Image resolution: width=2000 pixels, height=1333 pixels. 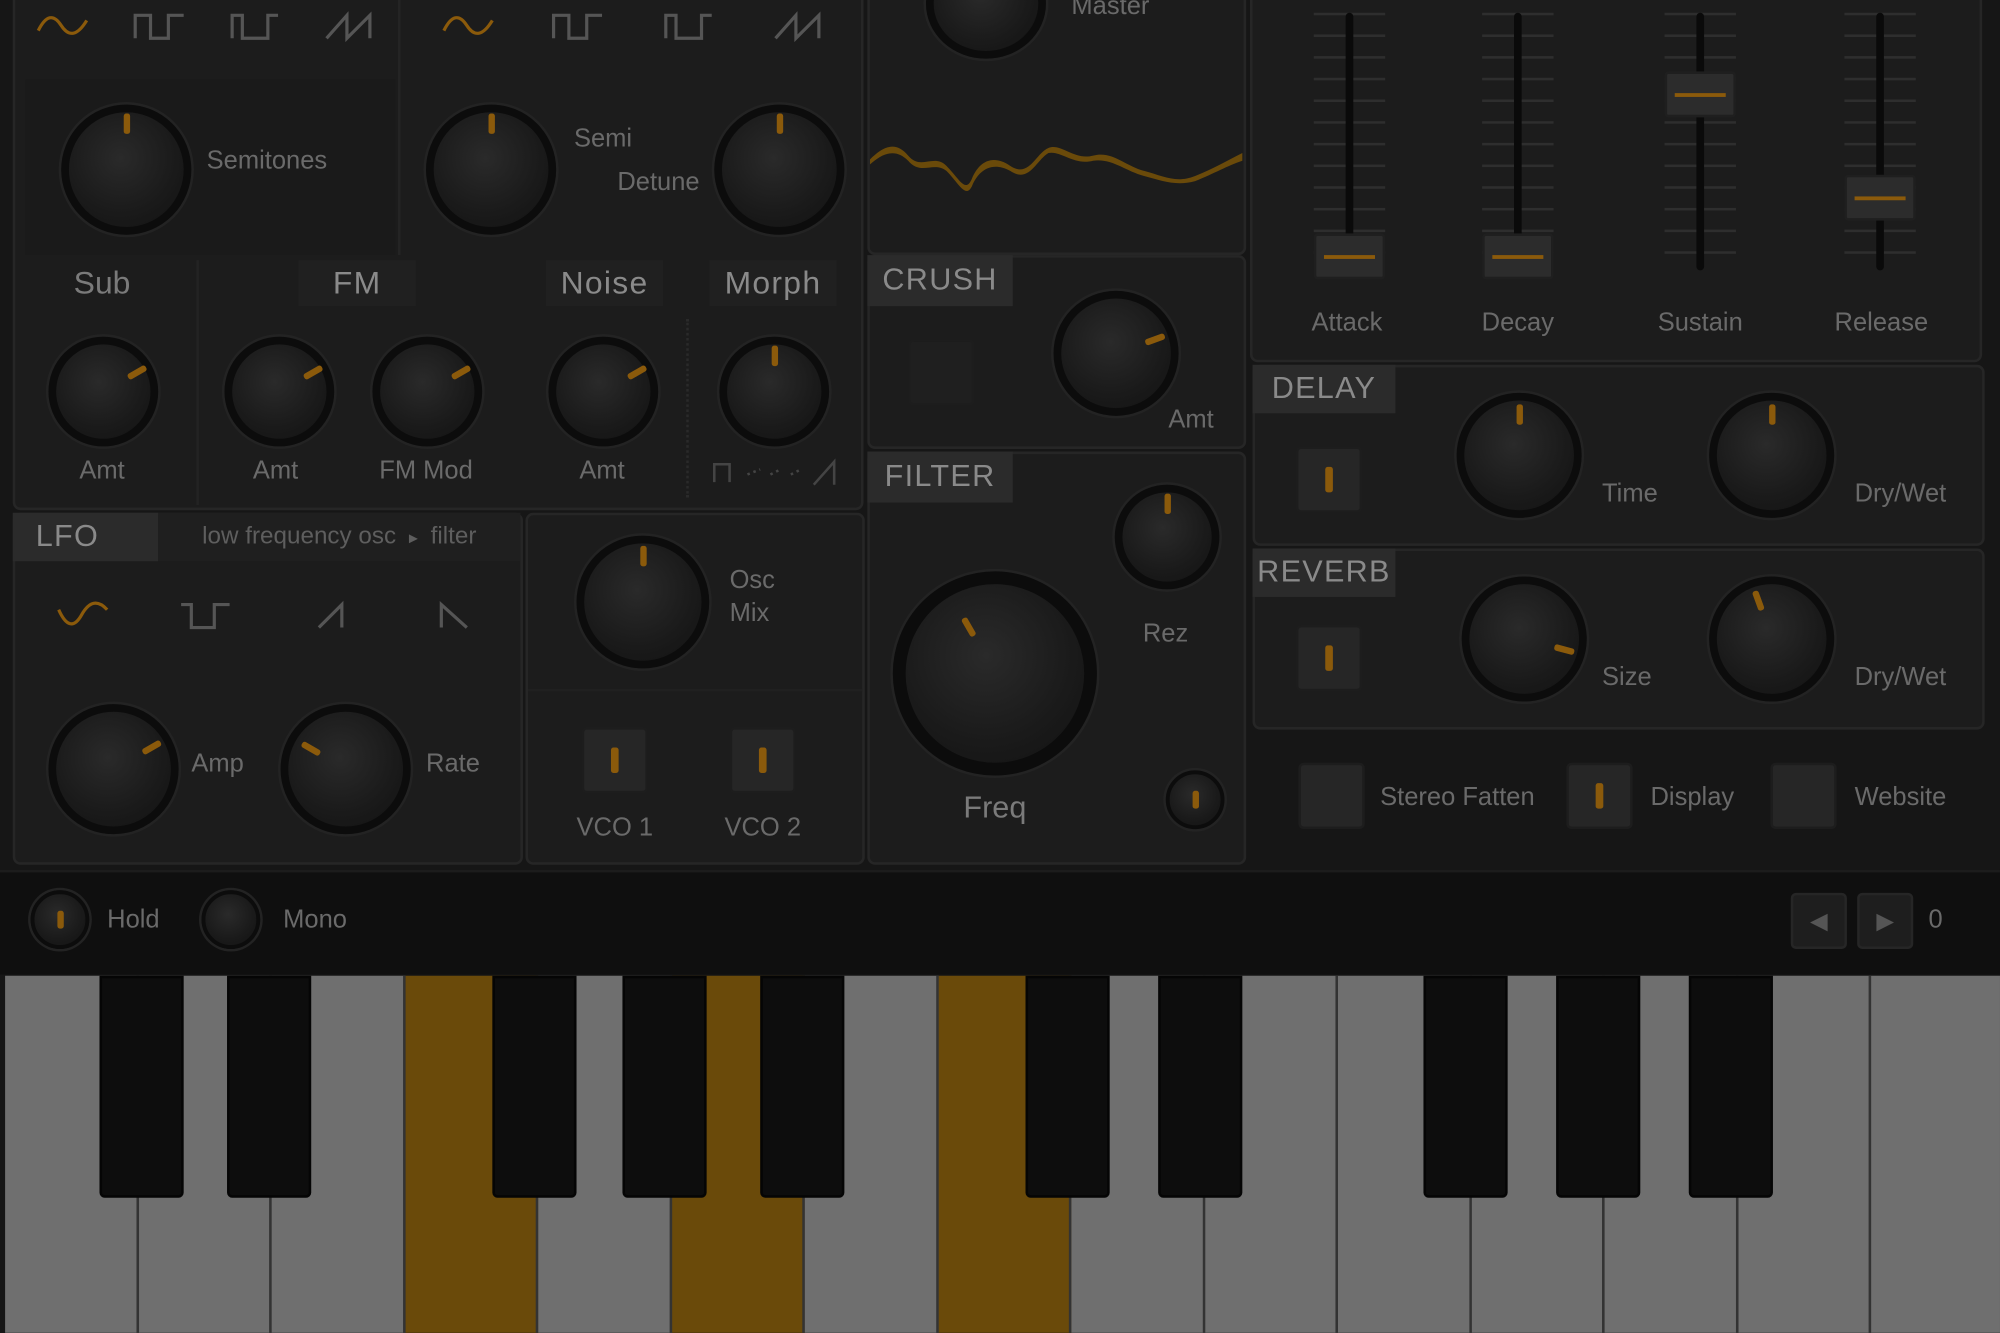 I want to click on morph-shapes-icon, so click(x=774, y=472).